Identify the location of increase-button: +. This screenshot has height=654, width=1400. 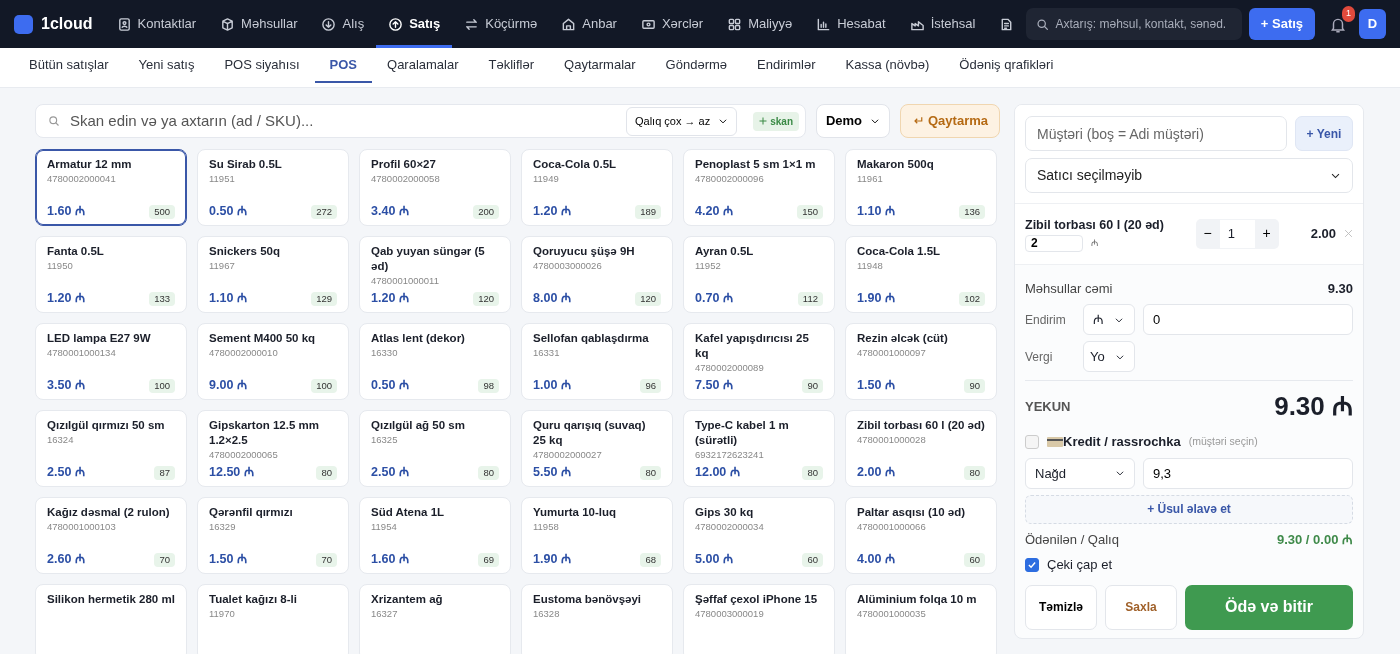
(1266, 234).